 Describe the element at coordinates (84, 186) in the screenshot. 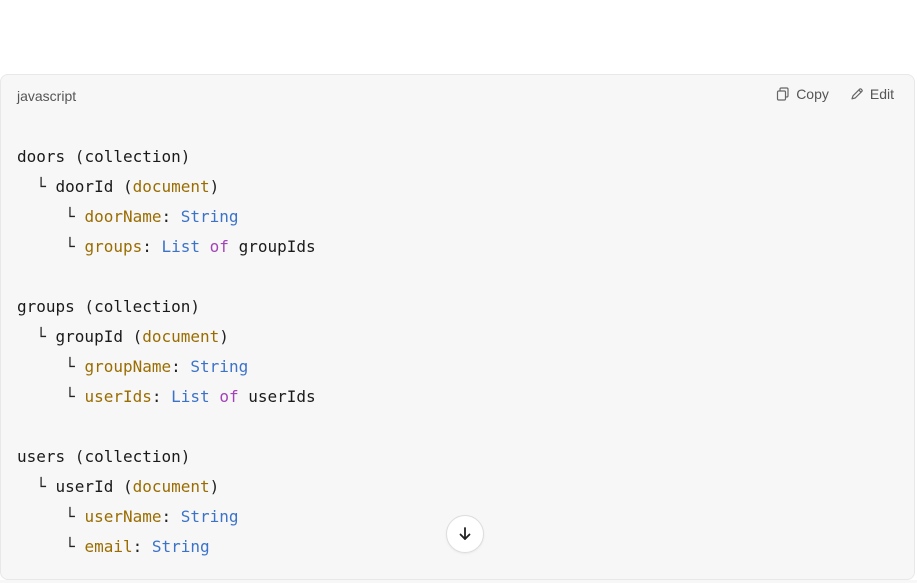

I see `code-token: doorId` at that location.